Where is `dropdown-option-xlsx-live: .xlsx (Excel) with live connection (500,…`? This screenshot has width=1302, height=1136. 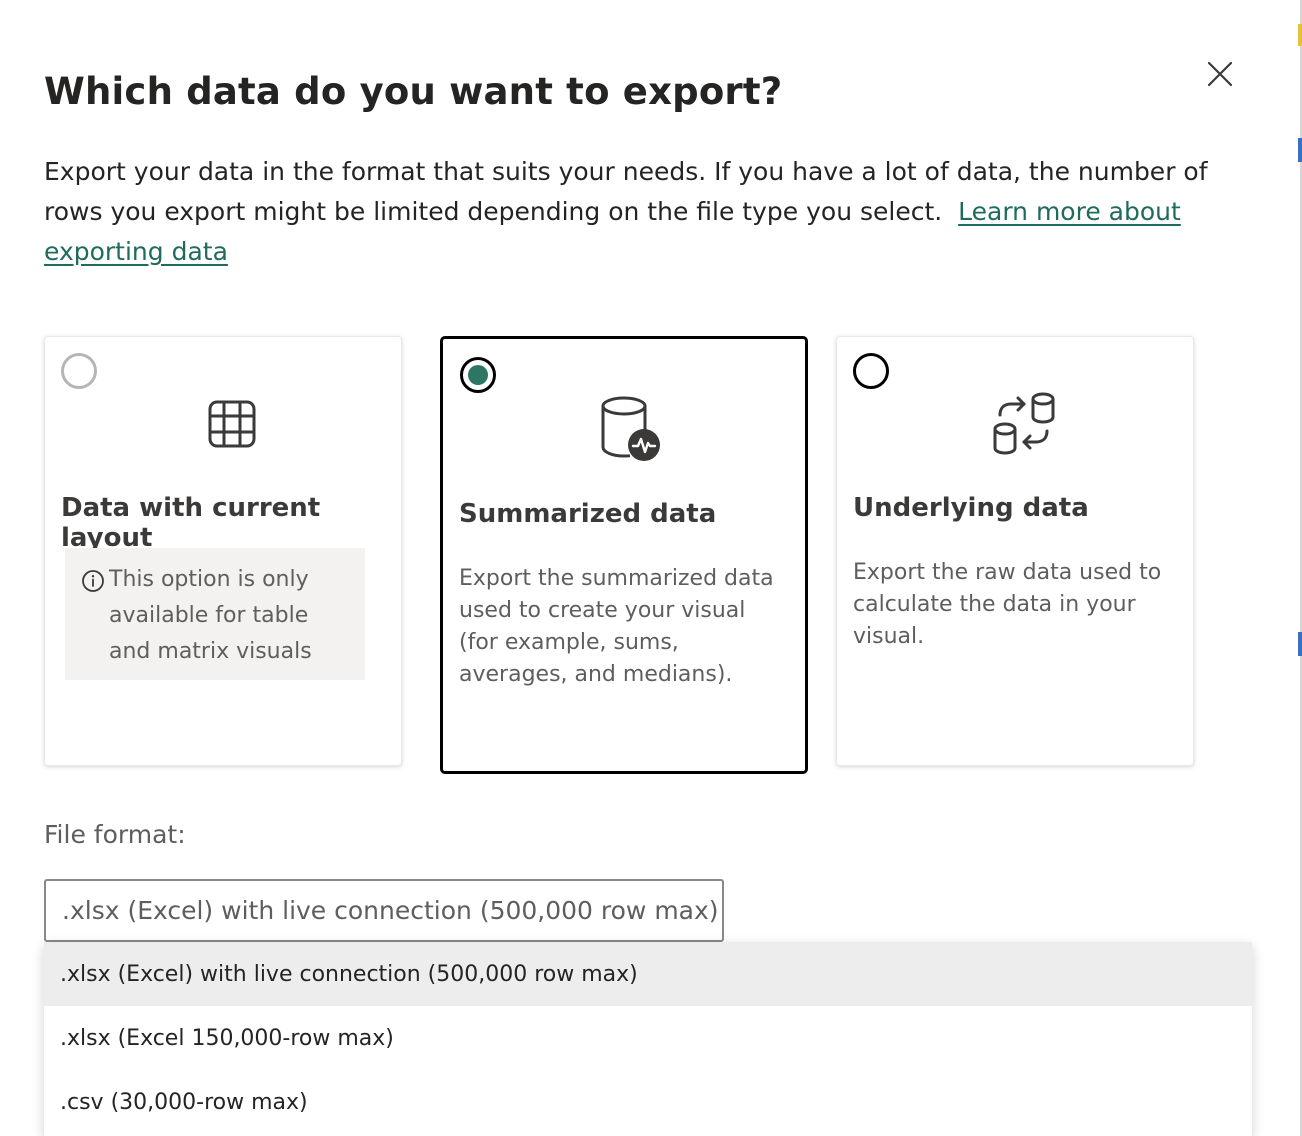
dropdown-option-xlsx-live: .xlsx (Excel) with live connection (500,… is located at coordinates (648, 974).